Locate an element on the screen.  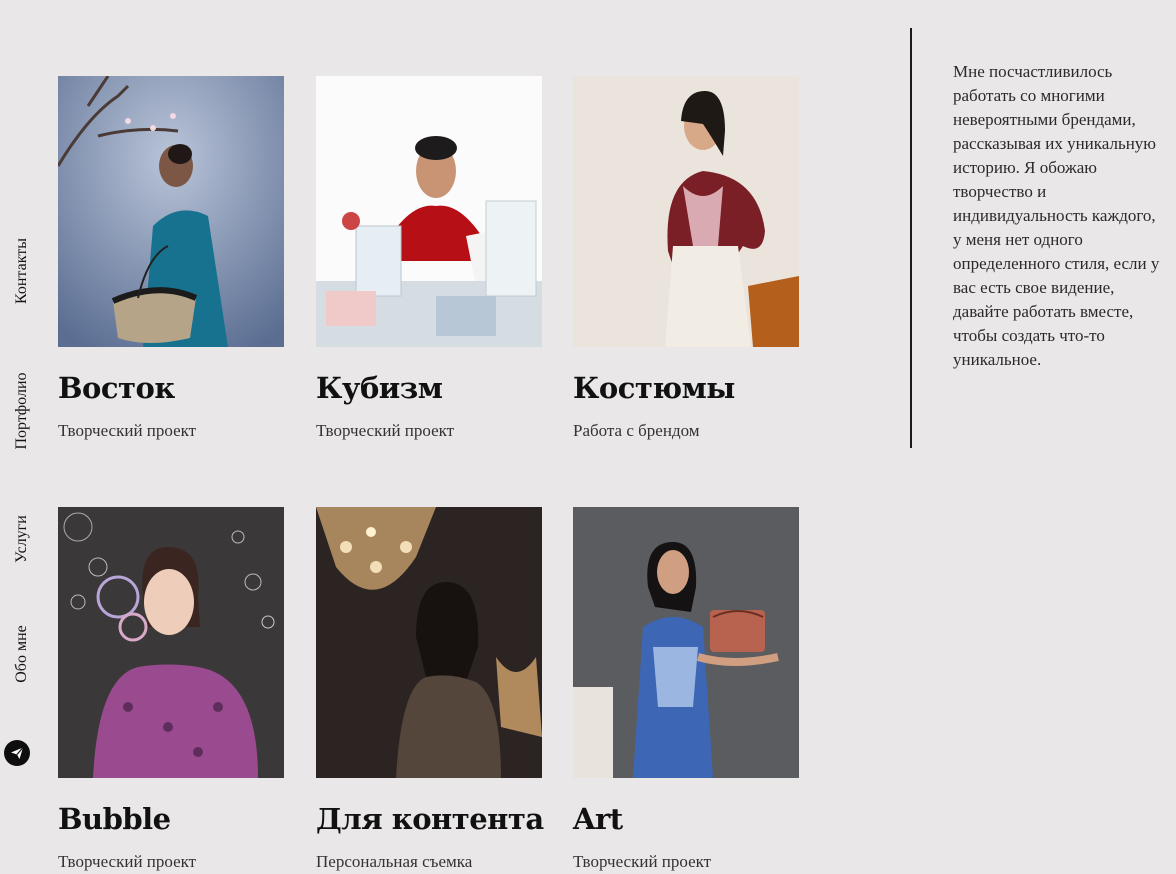
side-nav: Контакты Портфолио Услуги Обо мне is located at coordinates (22, 437).